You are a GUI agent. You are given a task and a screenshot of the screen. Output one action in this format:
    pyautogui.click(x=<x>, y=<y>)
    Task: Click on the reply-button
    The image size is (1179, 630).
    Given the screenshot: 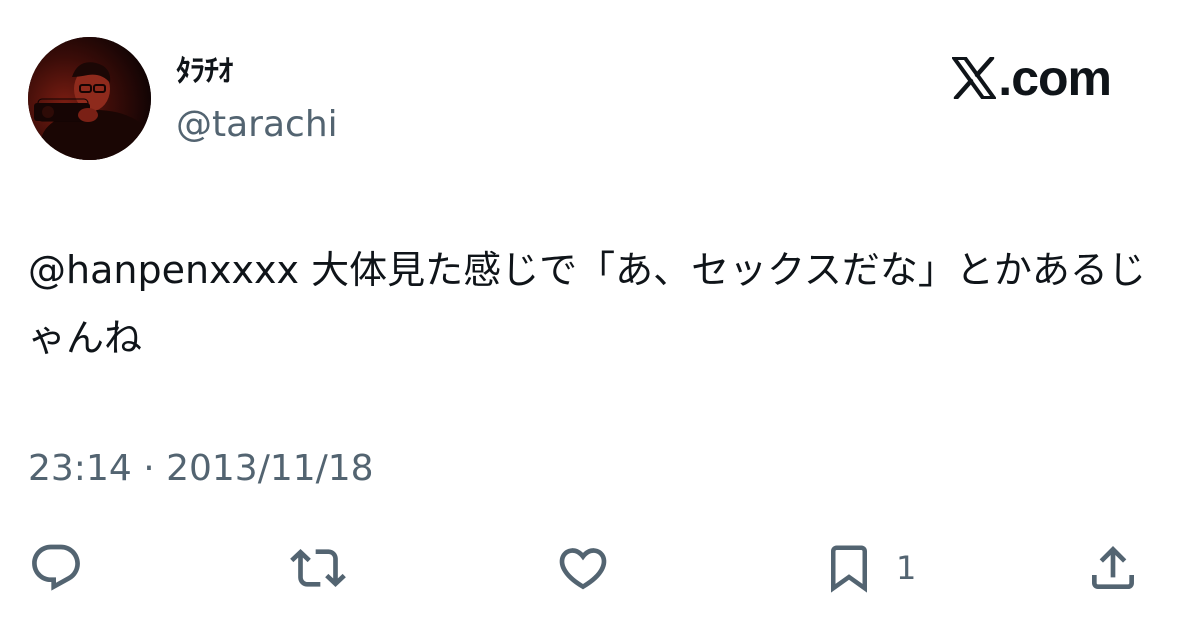 What is the action you would take?
    pyautogui.click(x=56, y=568)
    